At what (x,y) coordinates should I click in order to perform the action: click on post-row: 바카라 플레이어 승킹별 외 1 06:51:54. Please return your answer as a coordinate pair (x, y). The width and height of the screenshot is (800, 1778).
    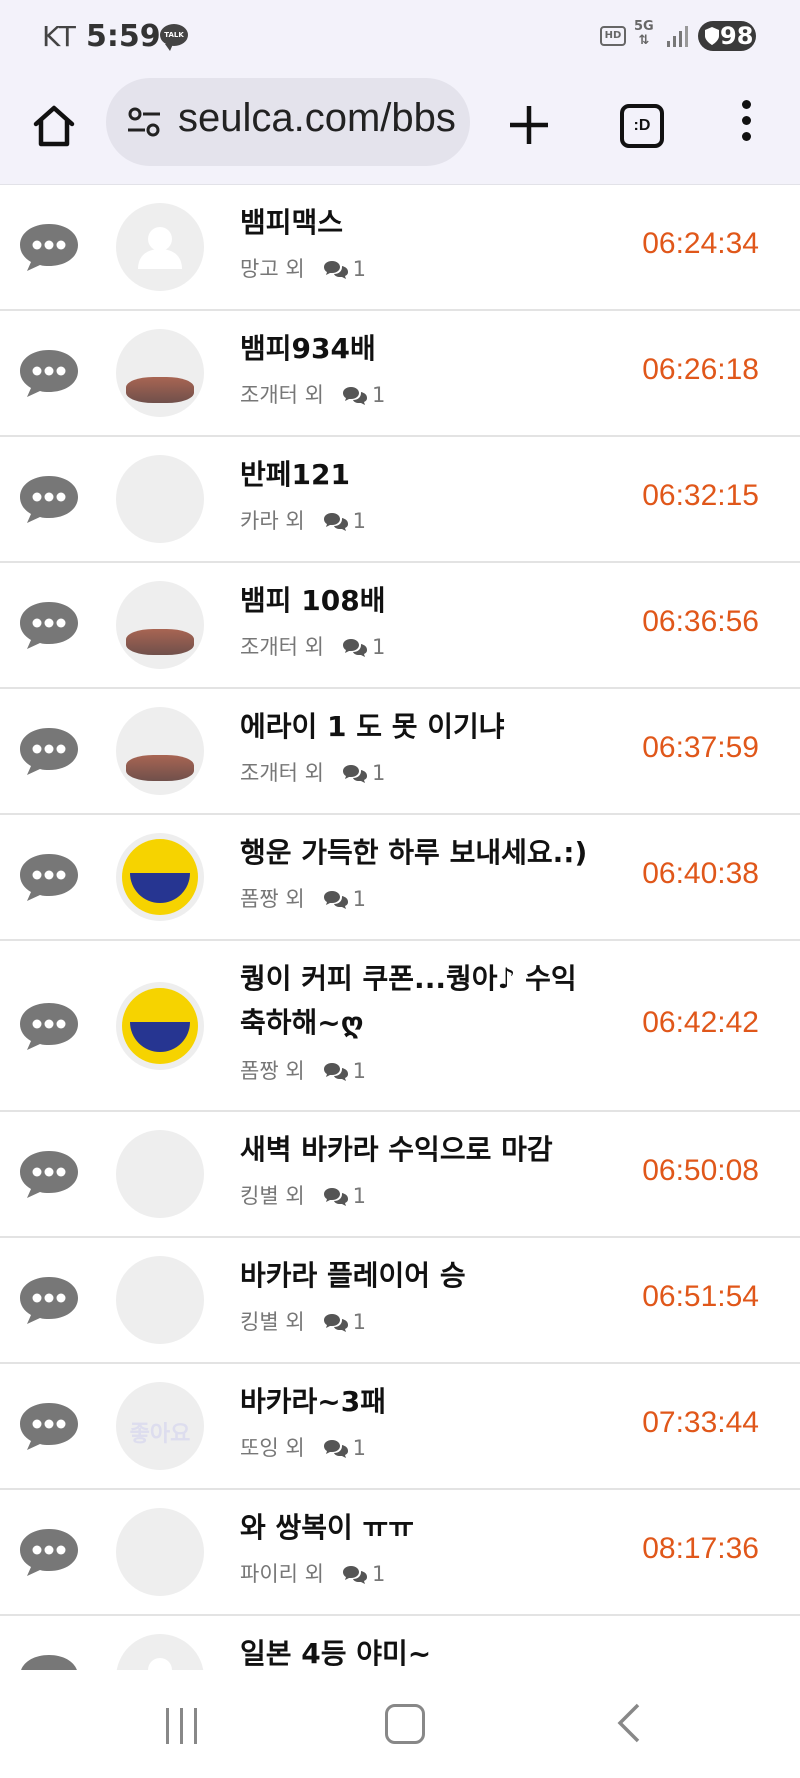
    Looking at the image, I should click on (400, 1301).